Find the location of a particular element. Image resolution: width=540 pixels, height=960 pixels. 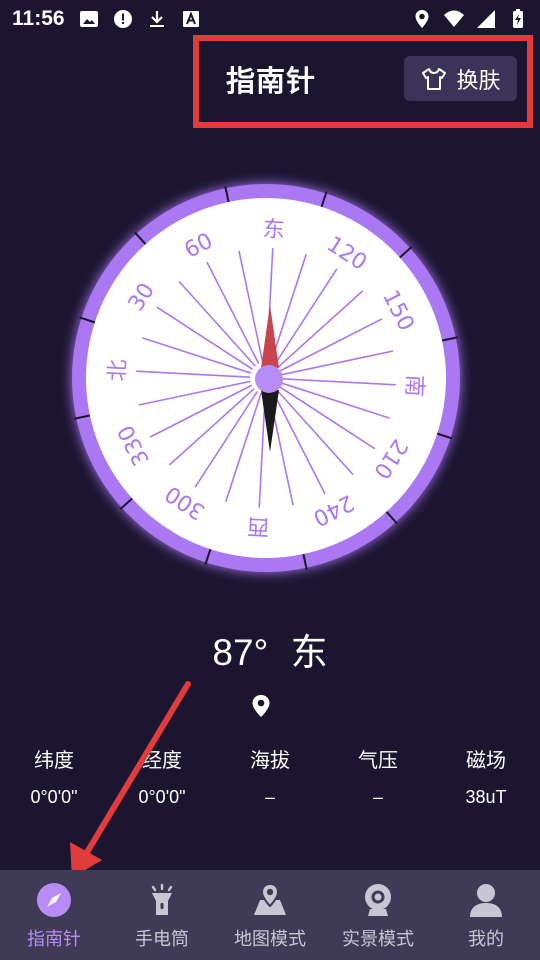

needle-north is located at coordinates (270, 336).